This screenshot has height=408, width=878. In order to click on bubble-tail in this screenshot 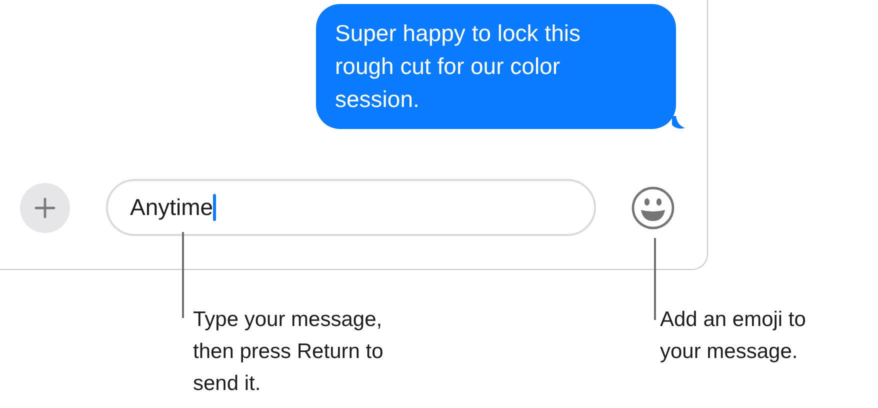, I will do `click(678, 122)`.